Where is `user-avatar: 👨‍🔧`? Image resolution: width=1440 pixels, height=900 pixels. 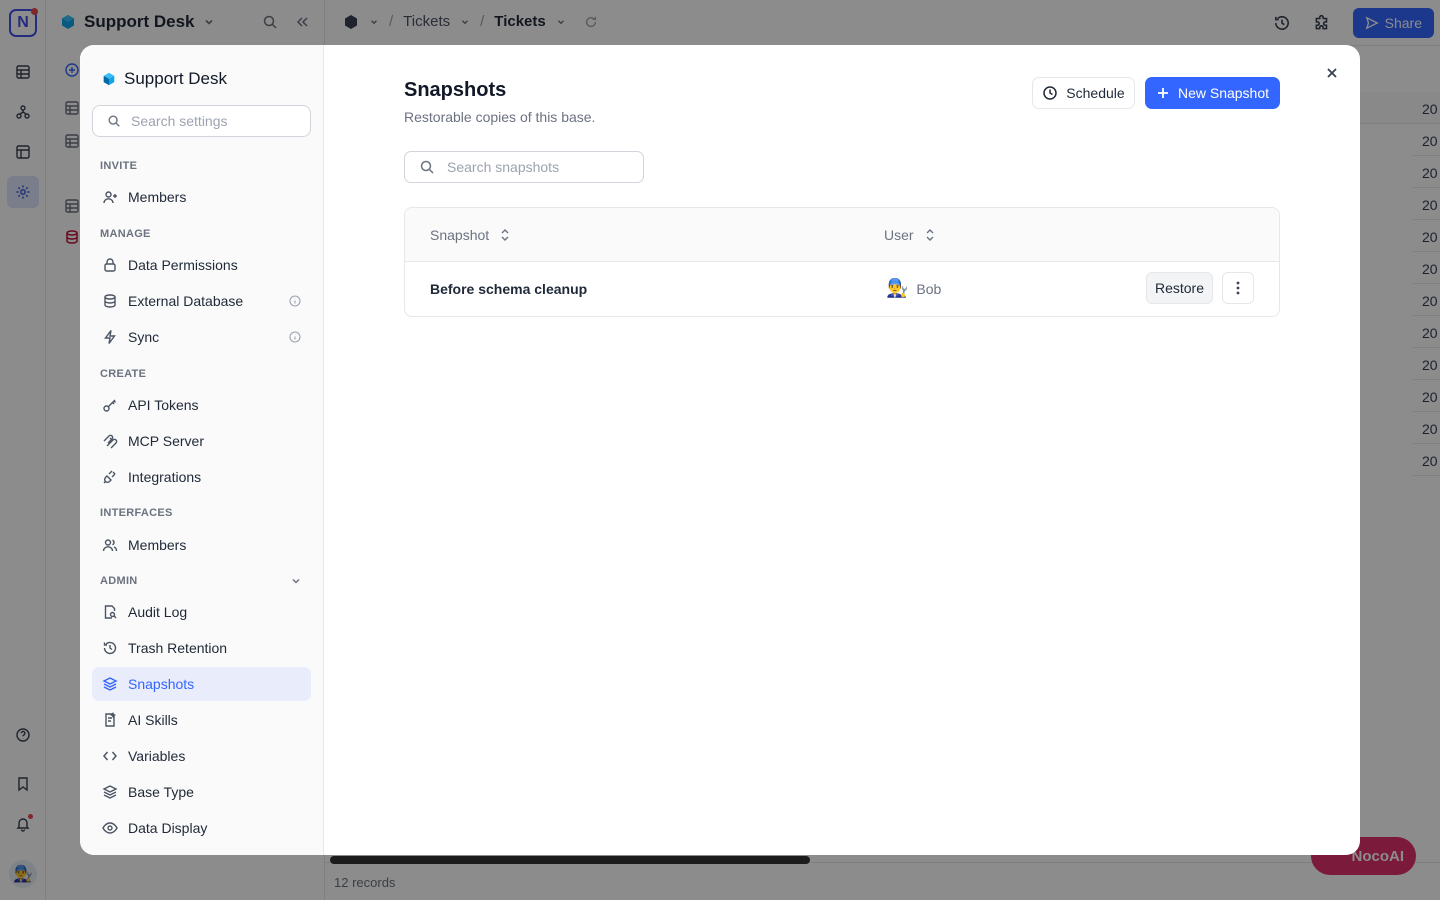
user-avatar: 👨‍🔧 is located at coordinates (897, 288).